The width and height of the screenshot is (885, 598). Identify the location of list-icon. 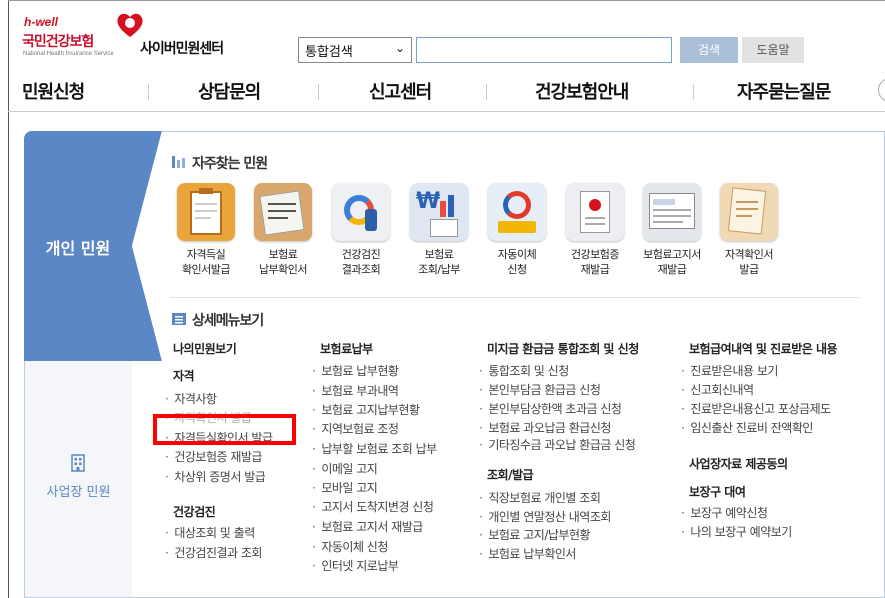
(179, 319).